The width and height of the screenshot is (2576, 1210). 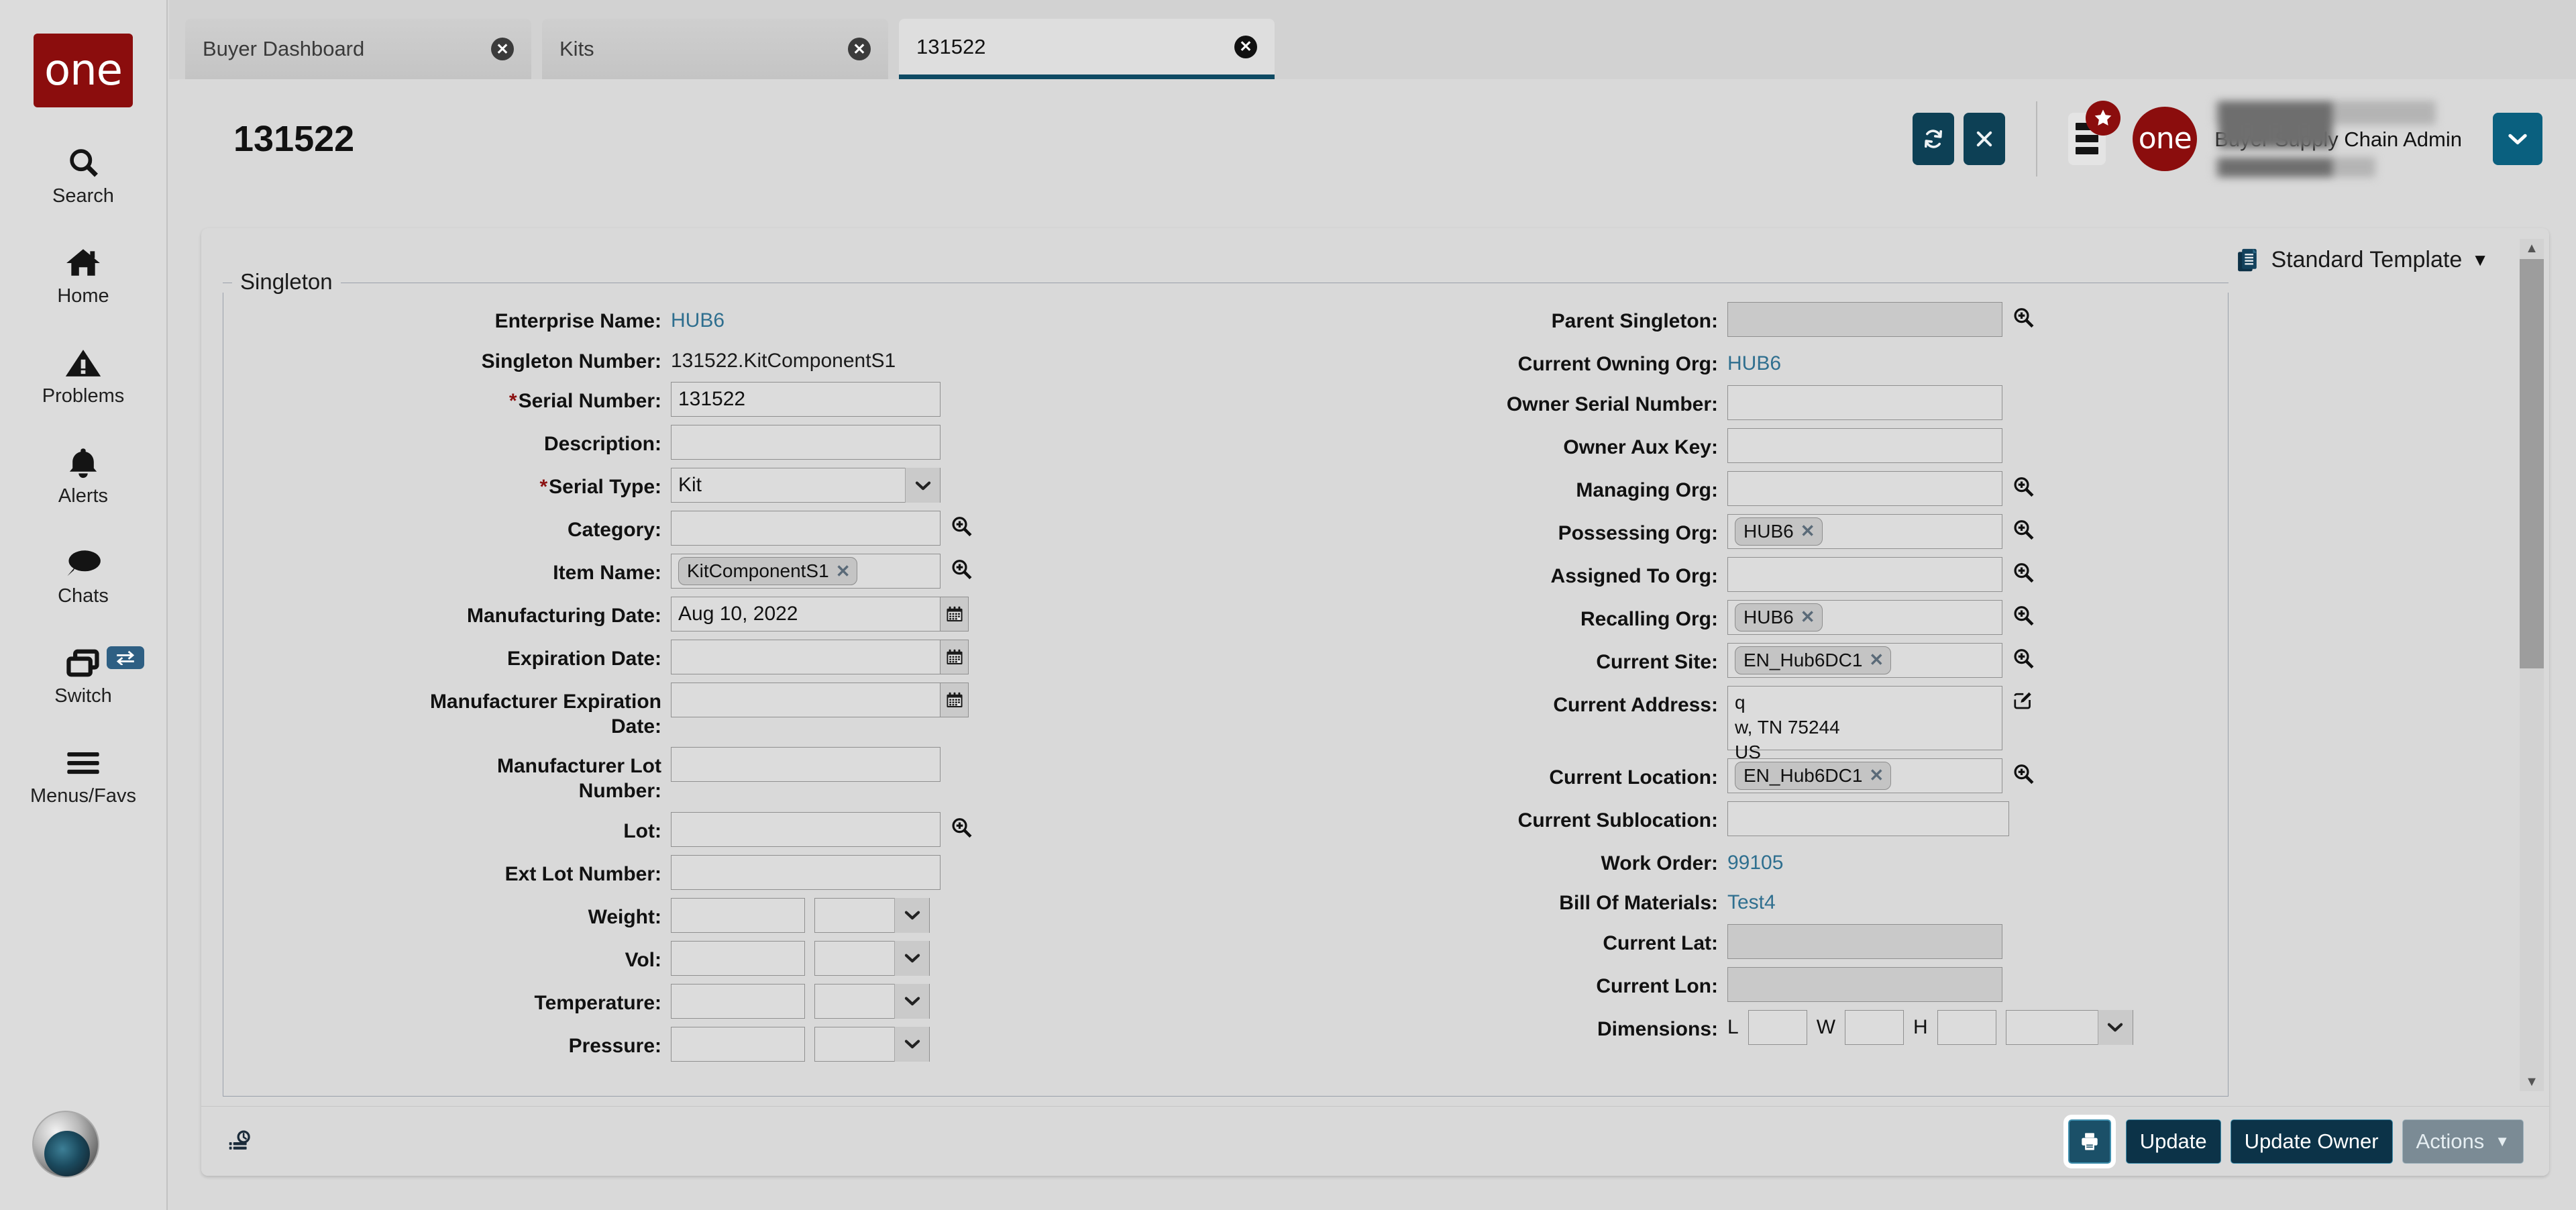 What do you see at coordinates (125, 657) in the screenshot?
I see `swap-arrows-icon` at bounding box center [125, 657].